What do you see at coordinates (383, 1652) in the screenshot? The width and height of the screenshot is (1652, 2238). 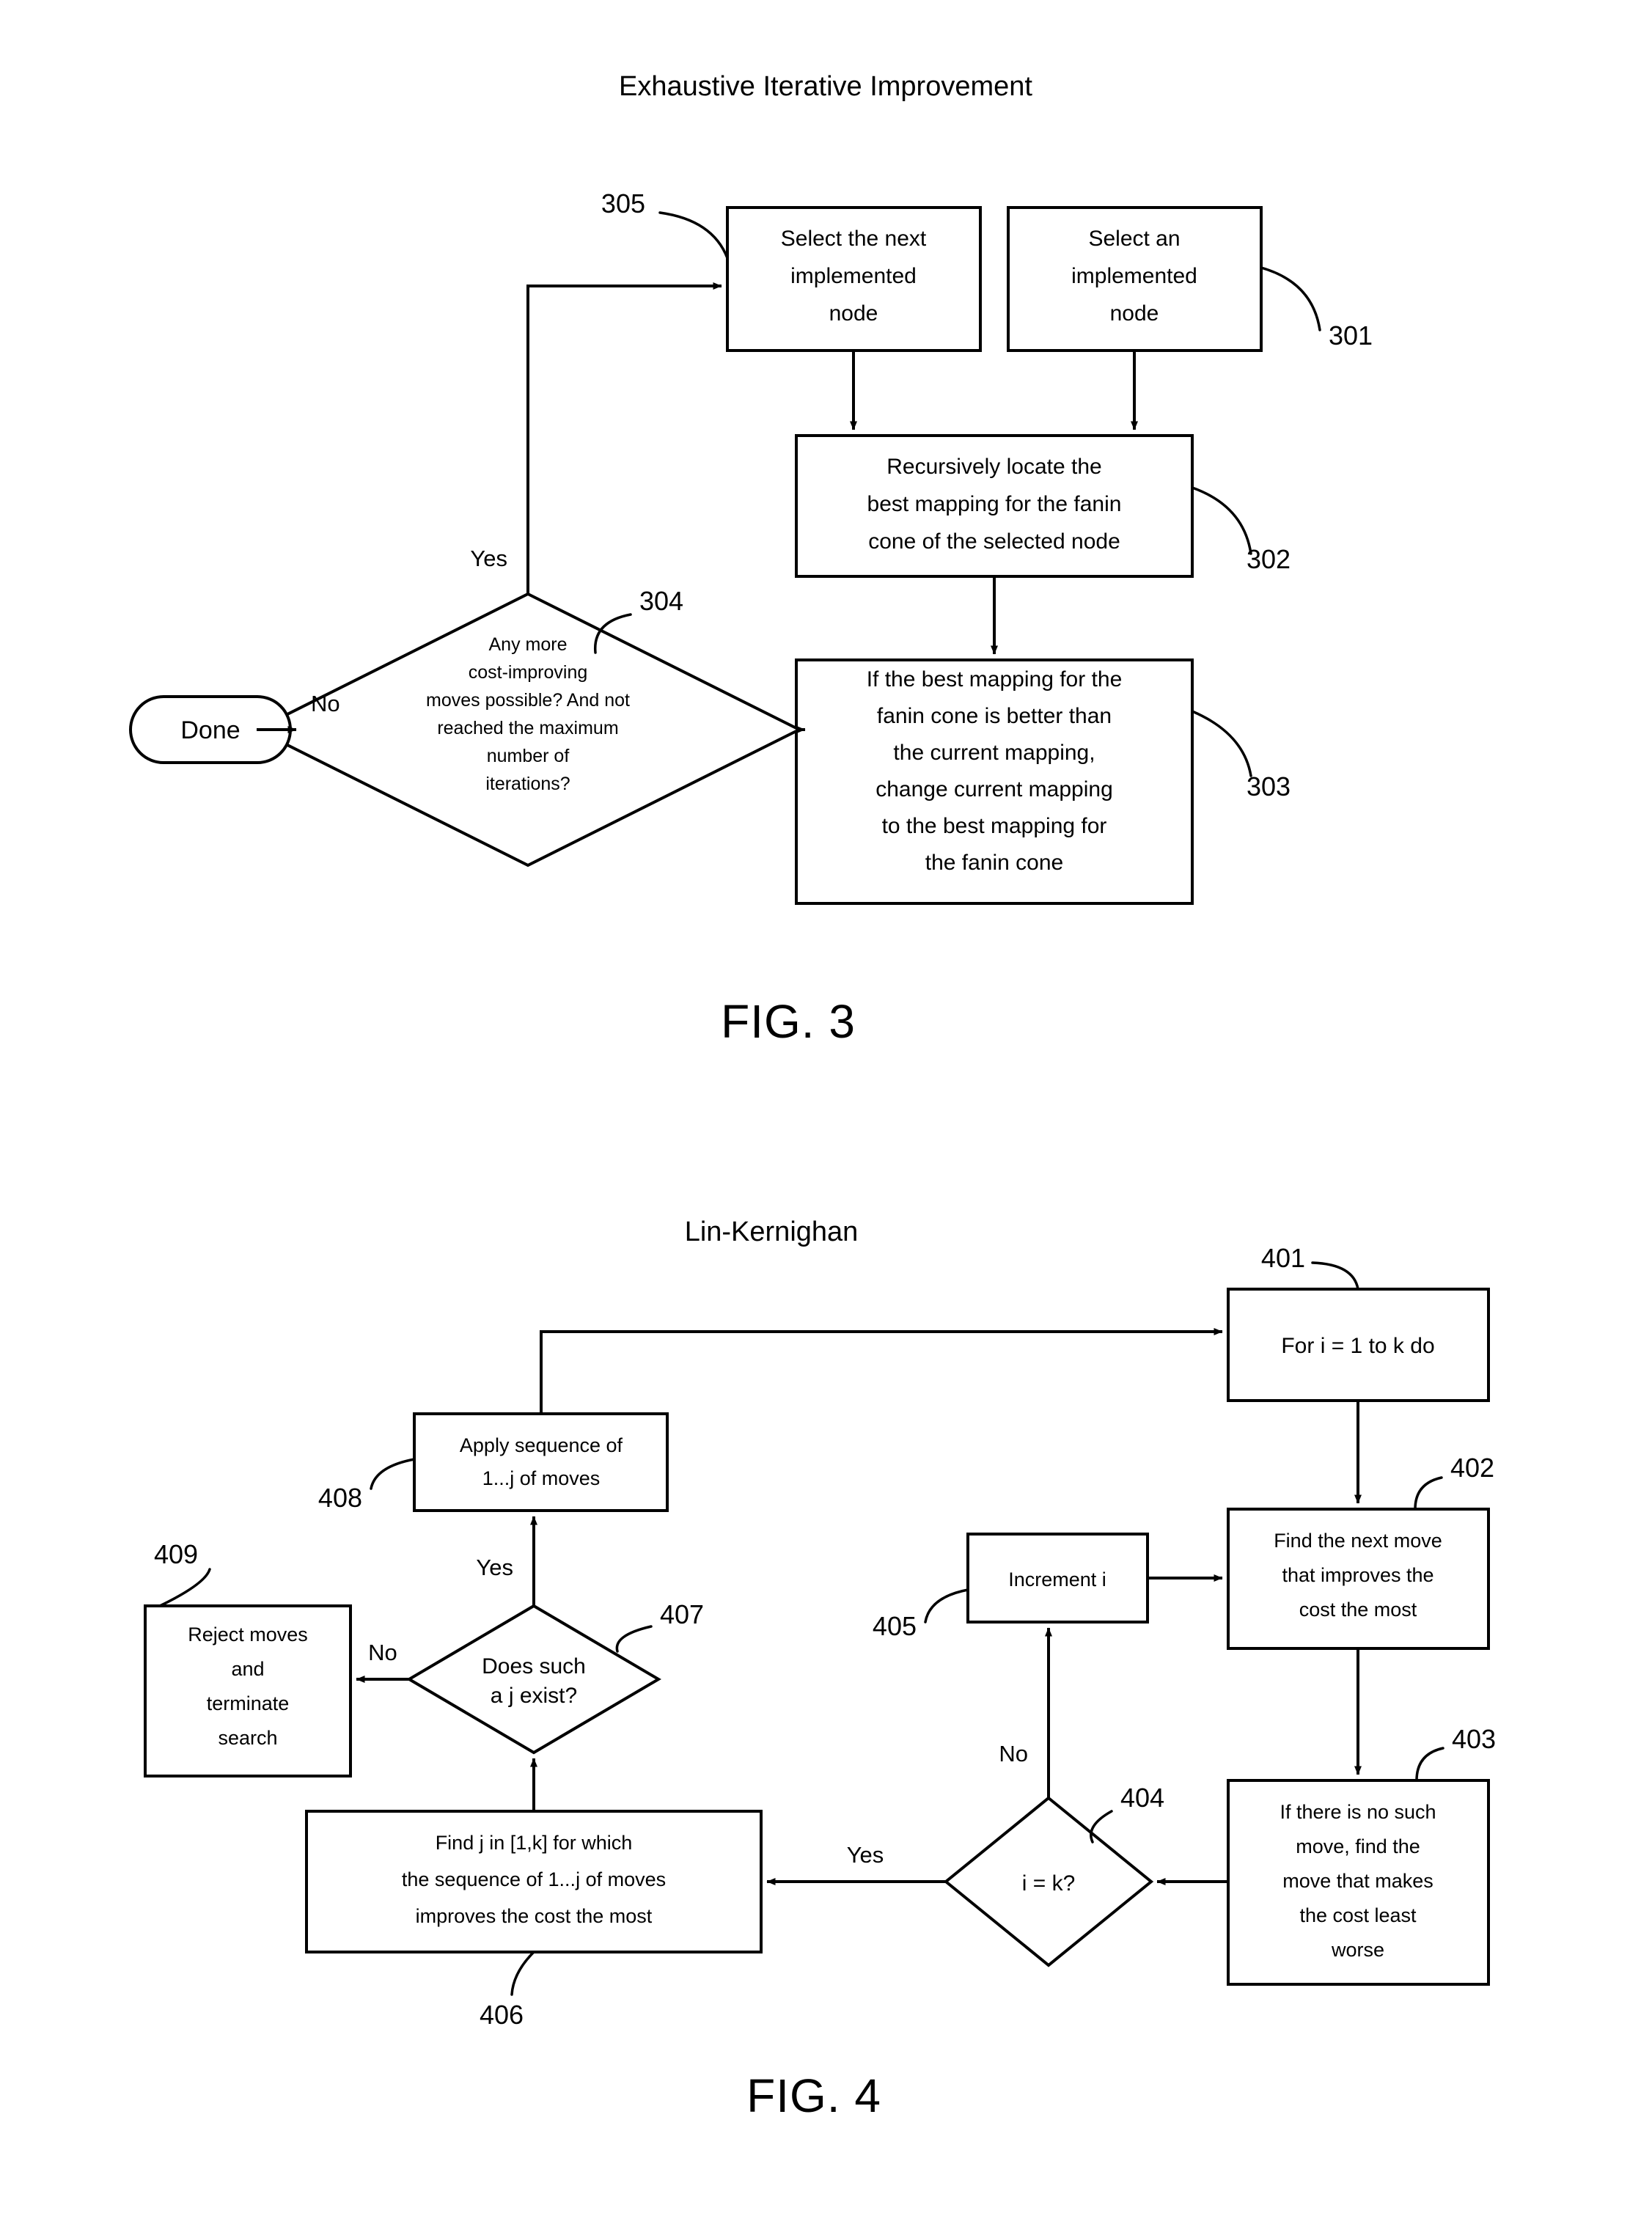 I see `fig4-edge-label-no-407: No` at bounding box center [383, 1652].